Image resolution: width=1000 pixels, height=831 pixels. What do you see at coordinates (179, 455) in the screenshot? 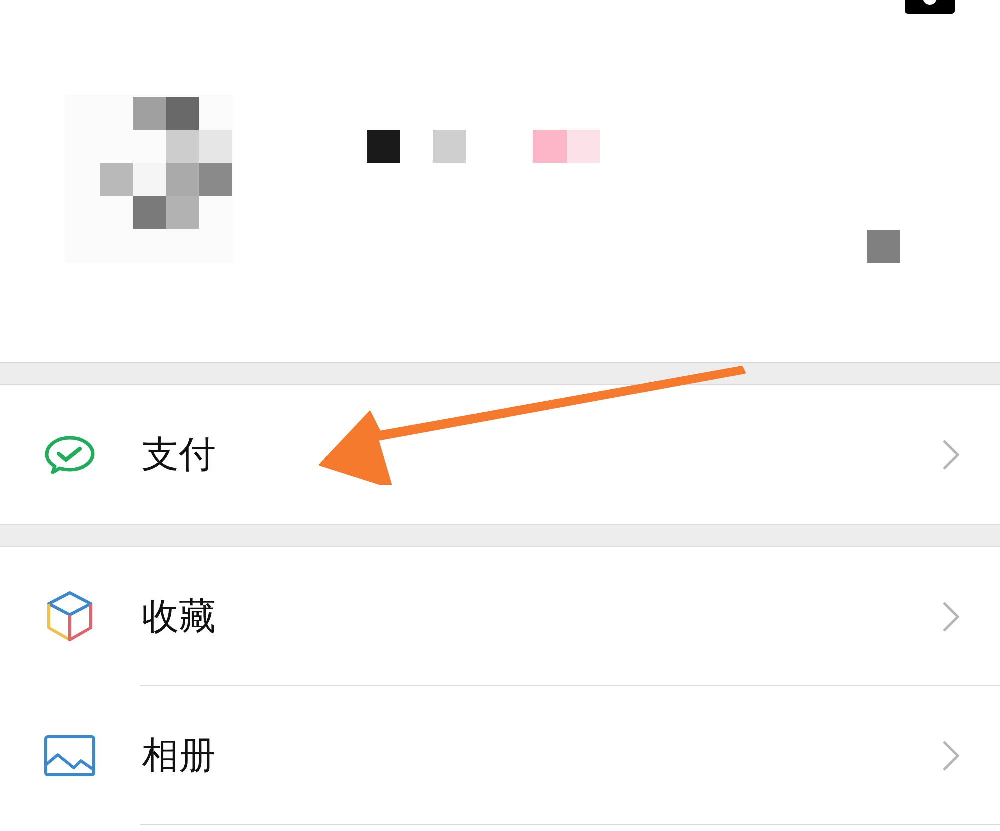
I see `menu-label: 支付` at bounding box center [179, 455].